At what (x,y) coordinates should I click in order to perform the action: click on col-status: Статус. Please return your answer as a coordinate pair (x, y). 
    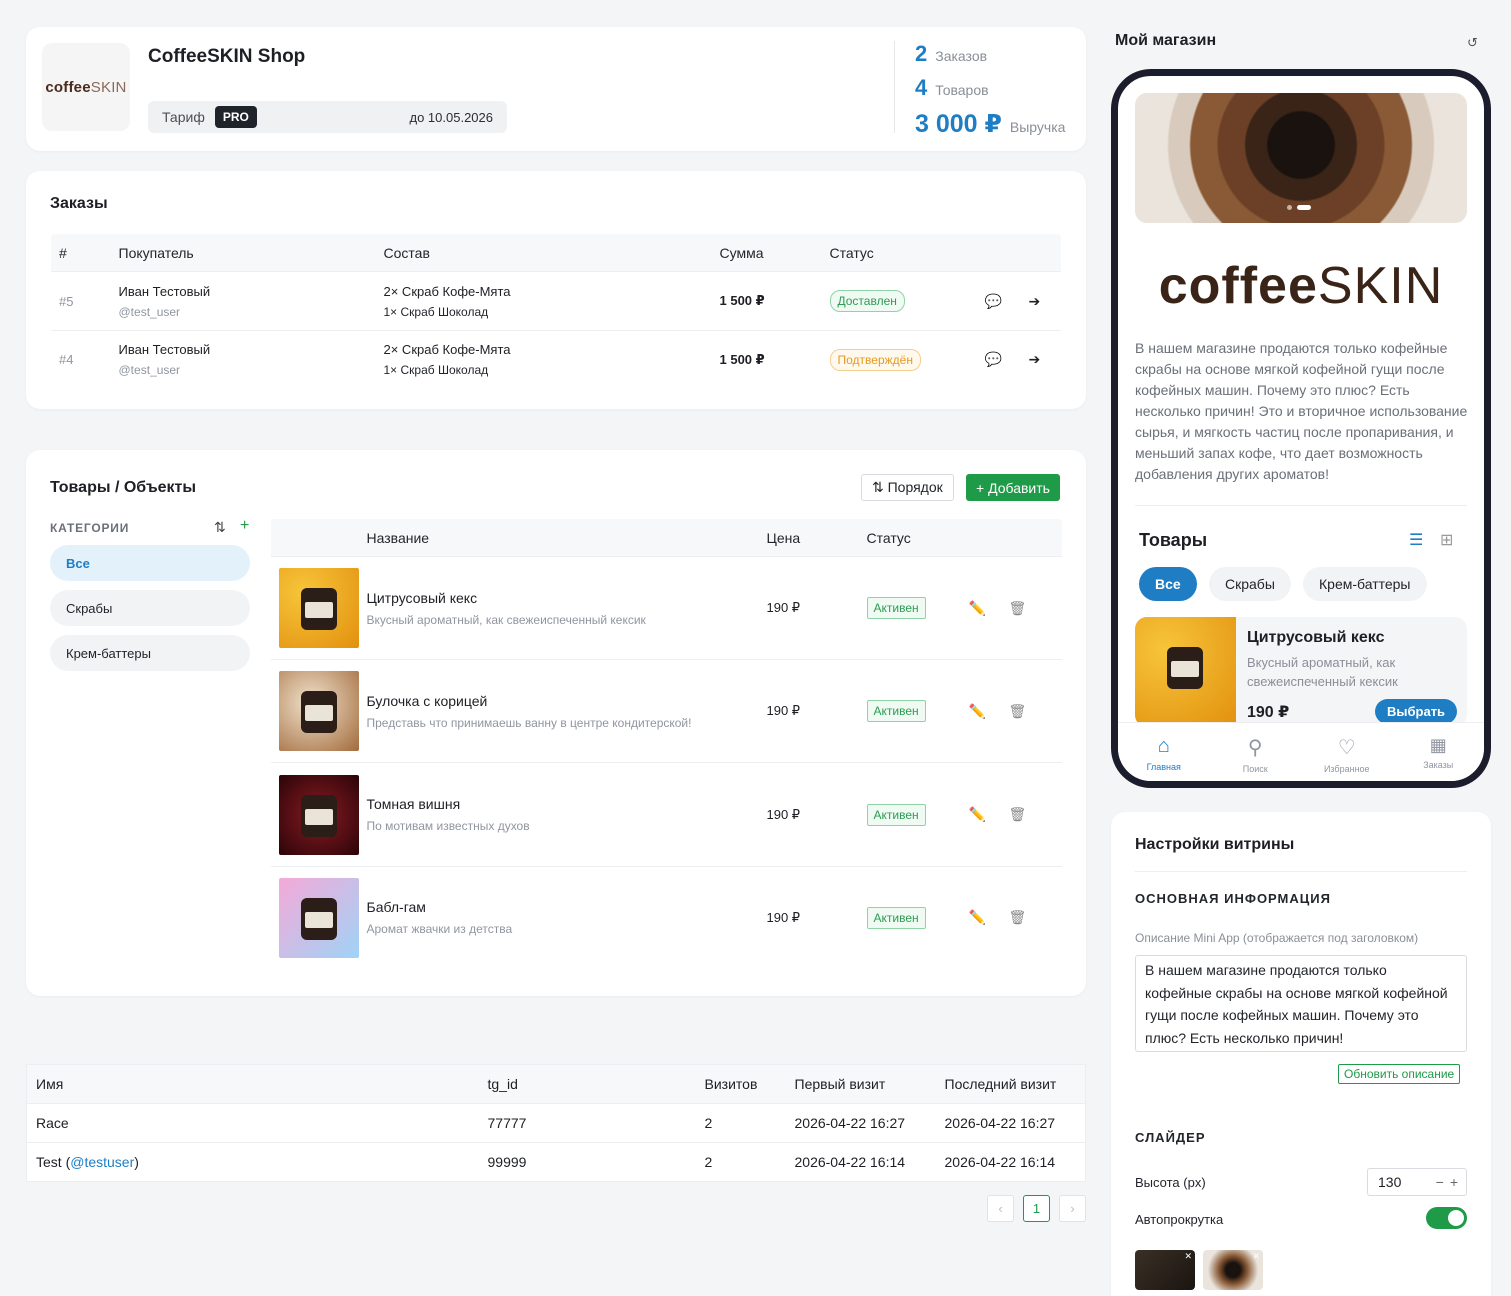
    Looking at the image, I should click on (917, 538).